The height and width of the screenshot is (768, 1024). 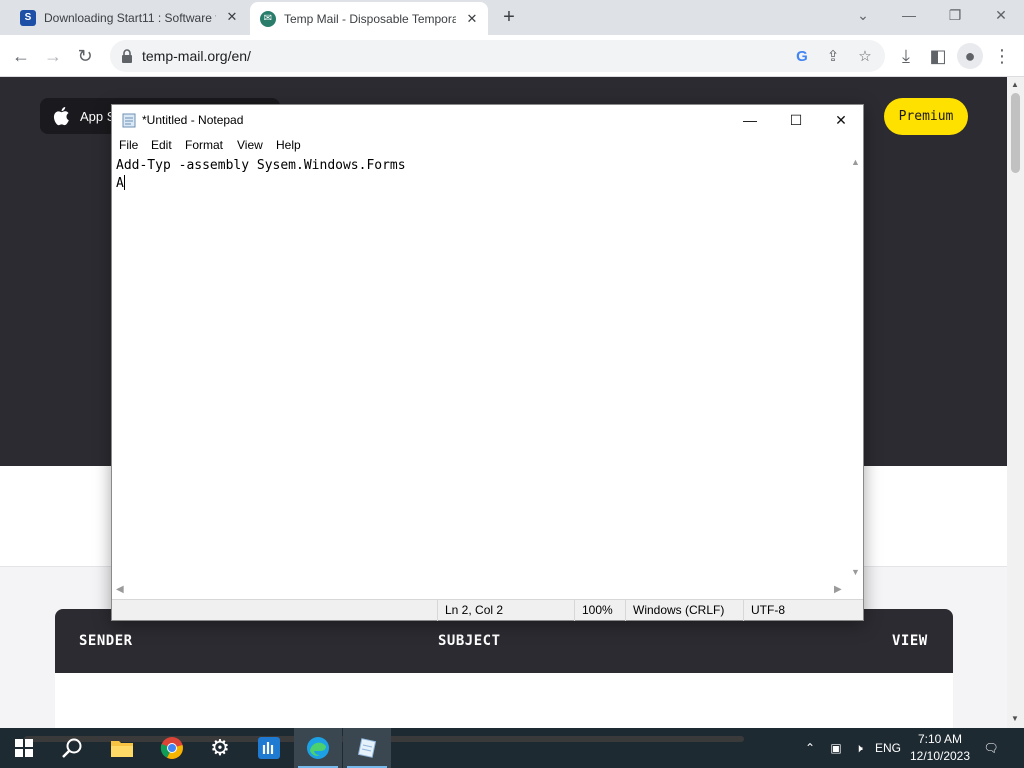 What do you see at coordinates (991, 748) in the screenshot?
I see `notification-center-icon: 🗨` at bounding box center [991, 748].